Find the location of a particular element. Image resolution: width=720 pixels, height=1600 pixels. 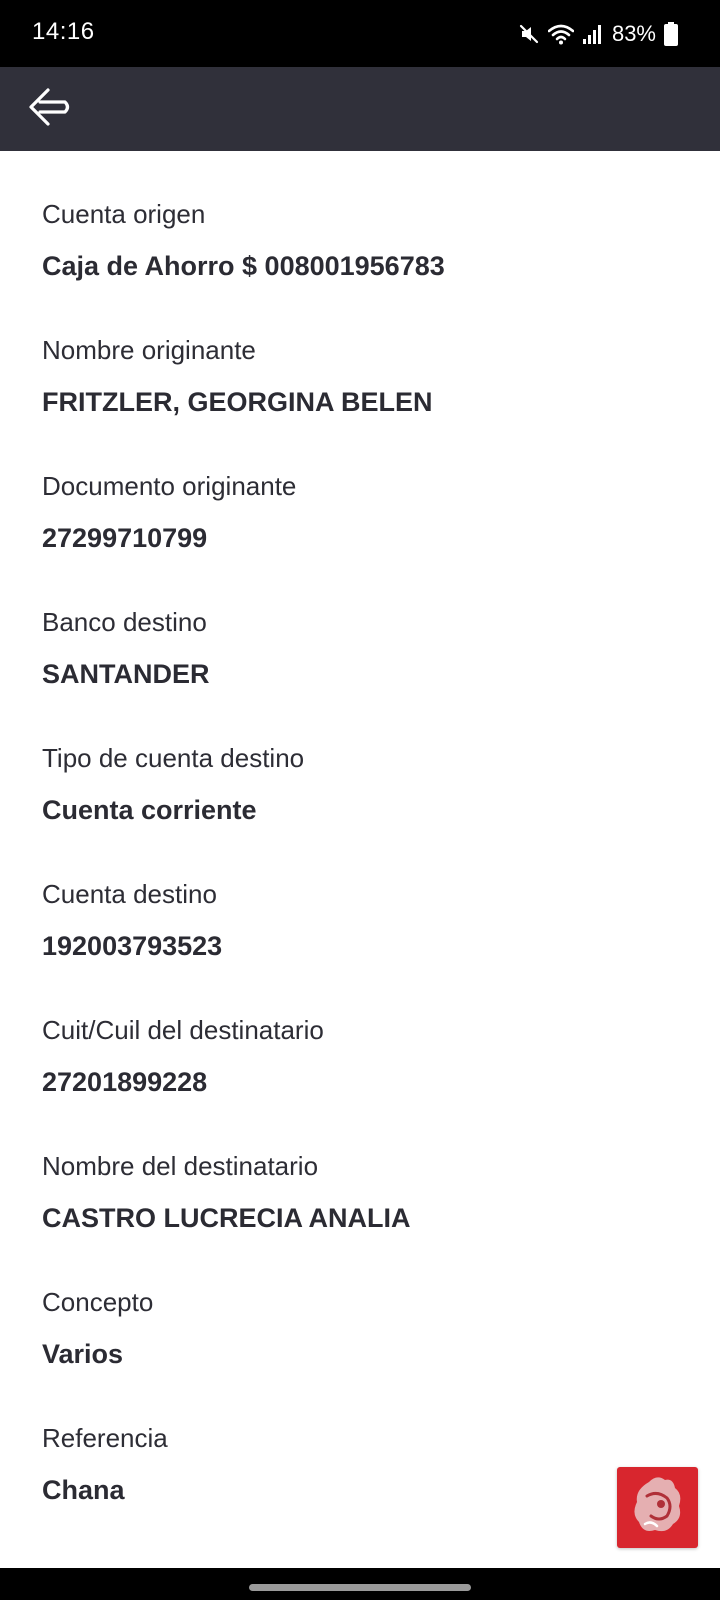

app-bar is located at coordinates (360, 109).